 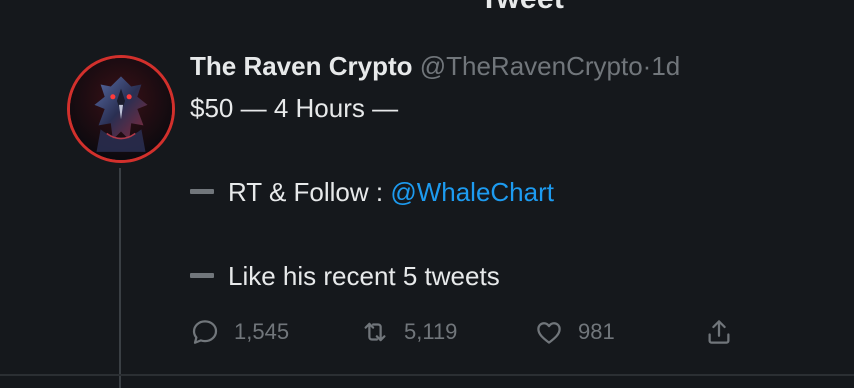 I want to click on tweet-text-line-2: RT & Follow : @WhaleChart, so click(x=372, y=192).